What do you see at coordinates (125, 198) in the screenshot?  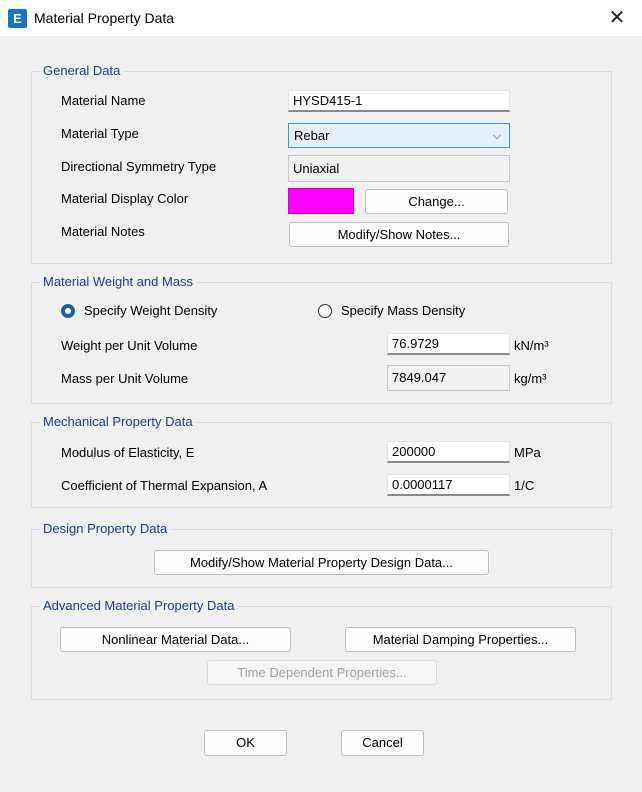 I see `display-color-label: Material Display Color` at bounding box center [125, 198].